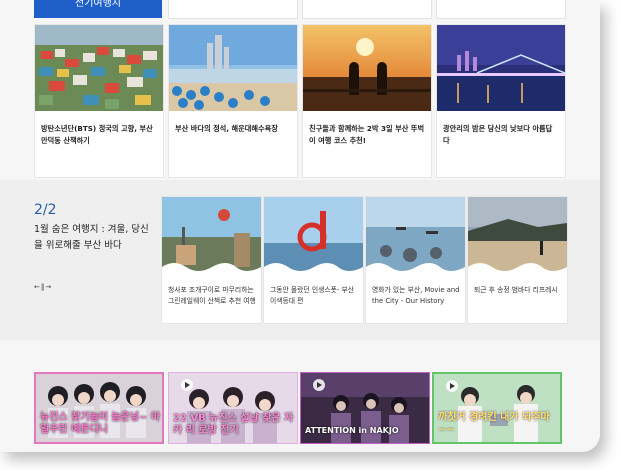  What do you see at coordinates (498, 134) in the screenshot?
I see `card-title: 광안리의 밤은 당신의 낮보다 아름답 다` at bounding box center [498, 134].